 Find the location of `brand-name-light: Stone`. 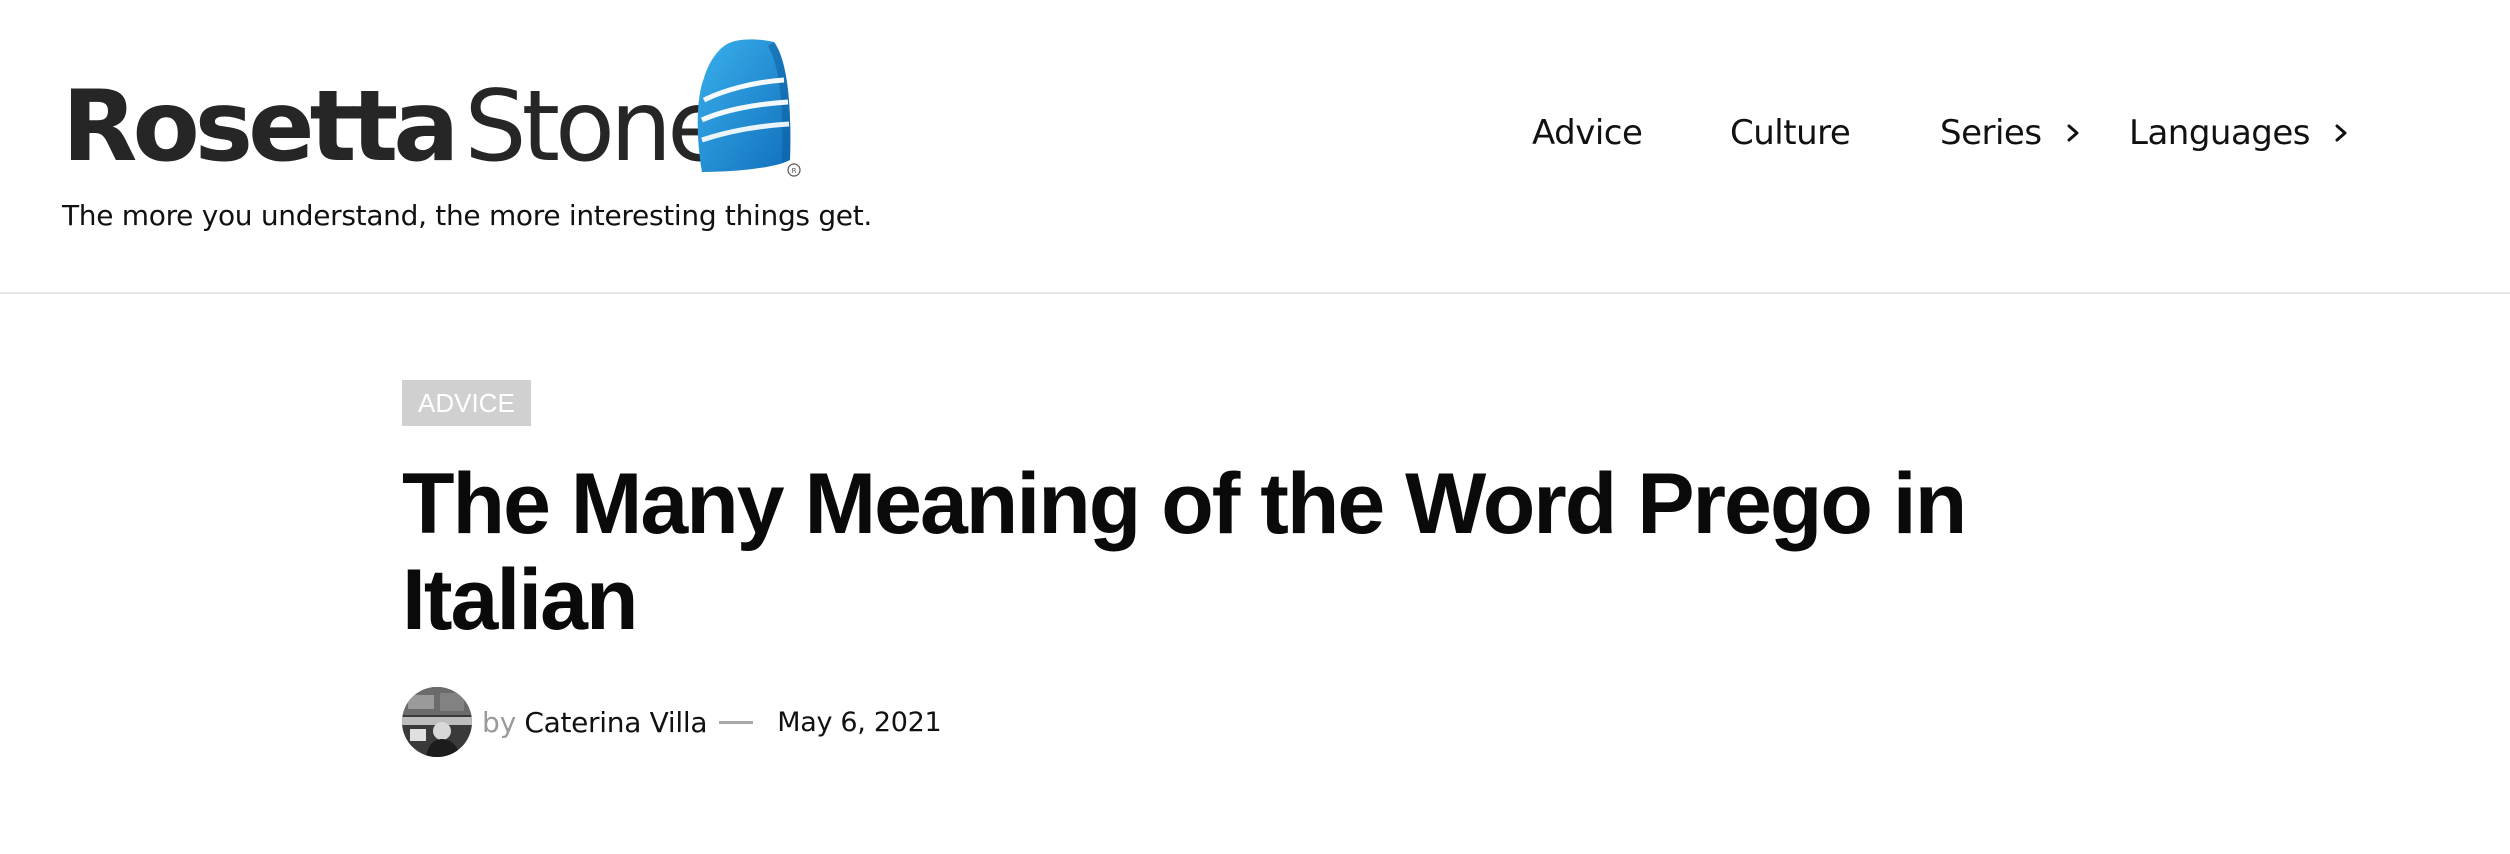

brand-name-light: Stone is located at coordinates (595, 127).